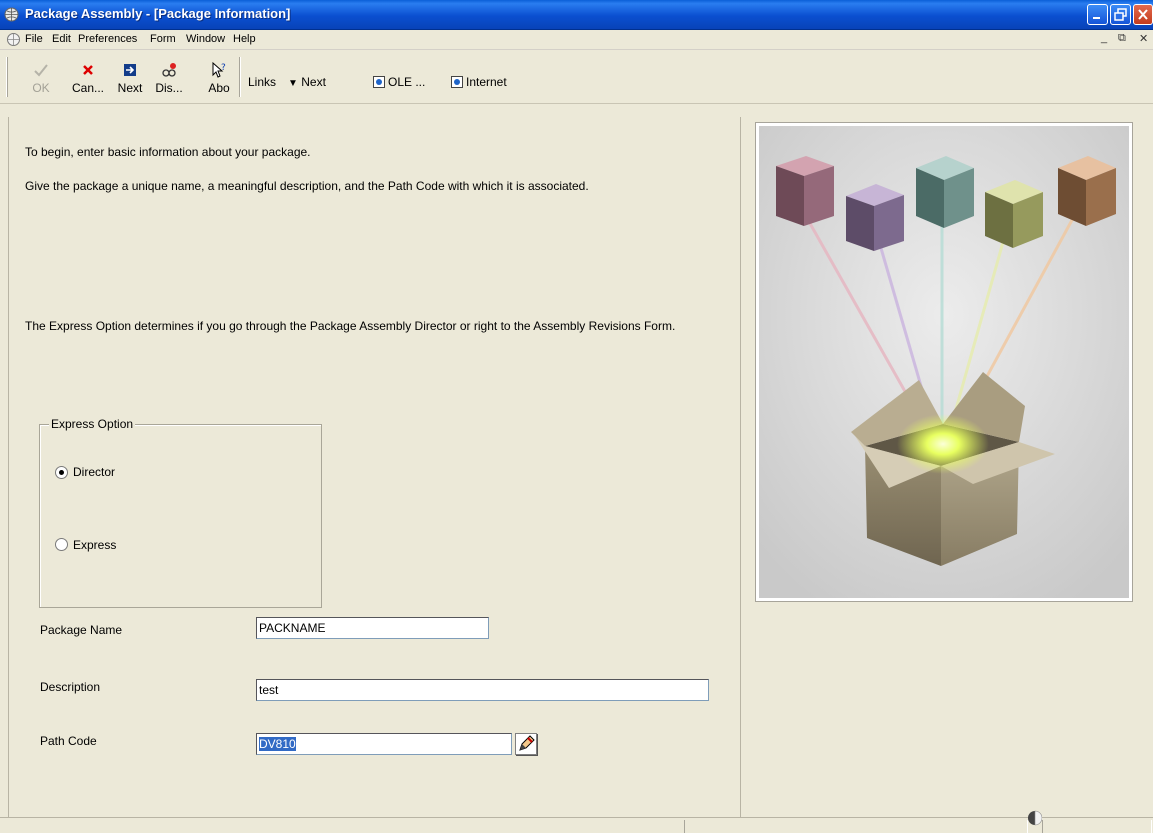  Describe the element at coordinates (94, 545) in the screenshot. I see `express-label: Express` at that location.